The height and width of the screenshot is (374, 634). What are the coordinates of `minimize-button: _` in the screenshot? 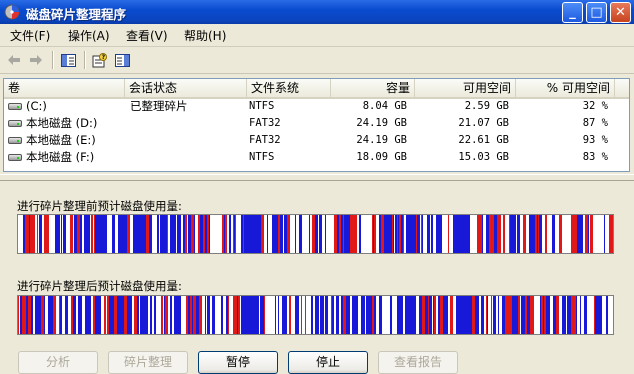 It's located at (572, 12).